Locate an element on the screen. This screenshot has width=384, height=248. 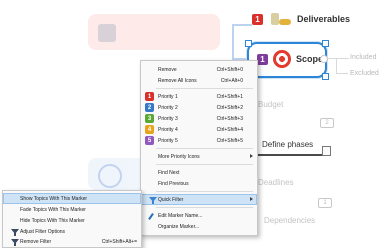
faded-topic-deadlines: Deadlines is located at coordinates (276, 182).